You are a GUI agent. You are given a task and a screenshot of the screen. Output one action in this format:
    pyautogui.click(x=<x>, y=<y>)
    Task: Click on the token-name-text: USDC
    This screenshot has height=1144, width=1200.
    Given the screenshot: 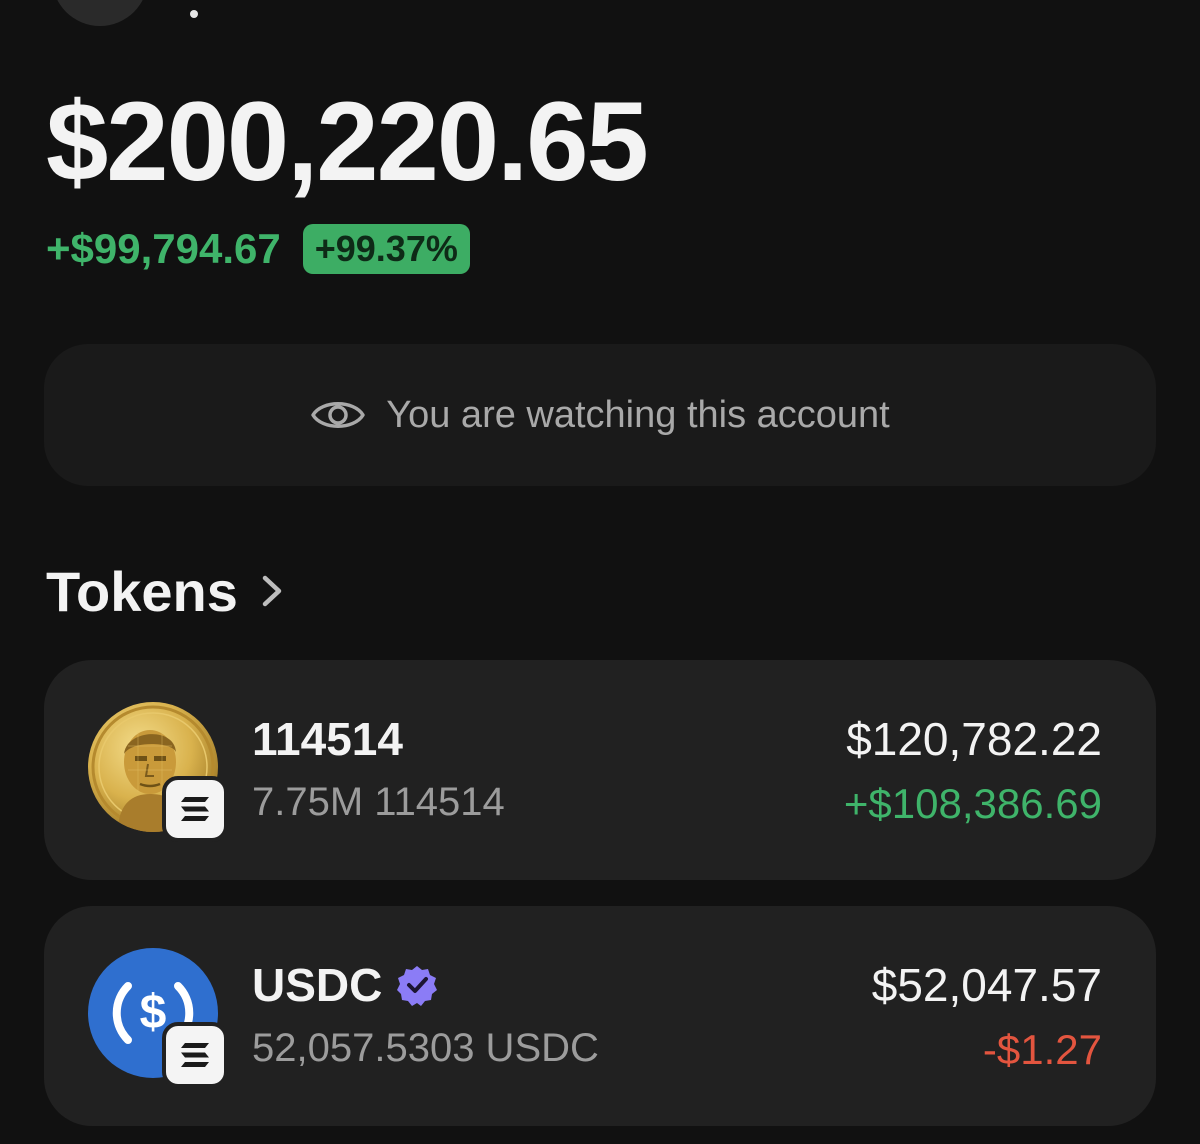 What is the action you would take?
    pyautogui.click(x=317, y=985)
    